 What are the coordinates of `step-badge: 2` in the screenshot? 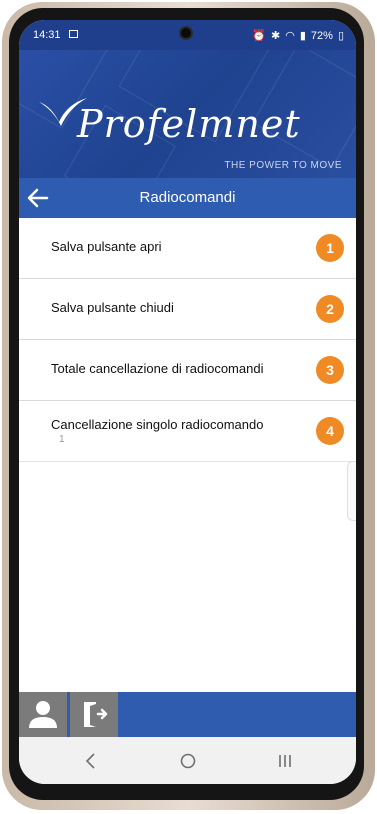 It's located at (330, 309).